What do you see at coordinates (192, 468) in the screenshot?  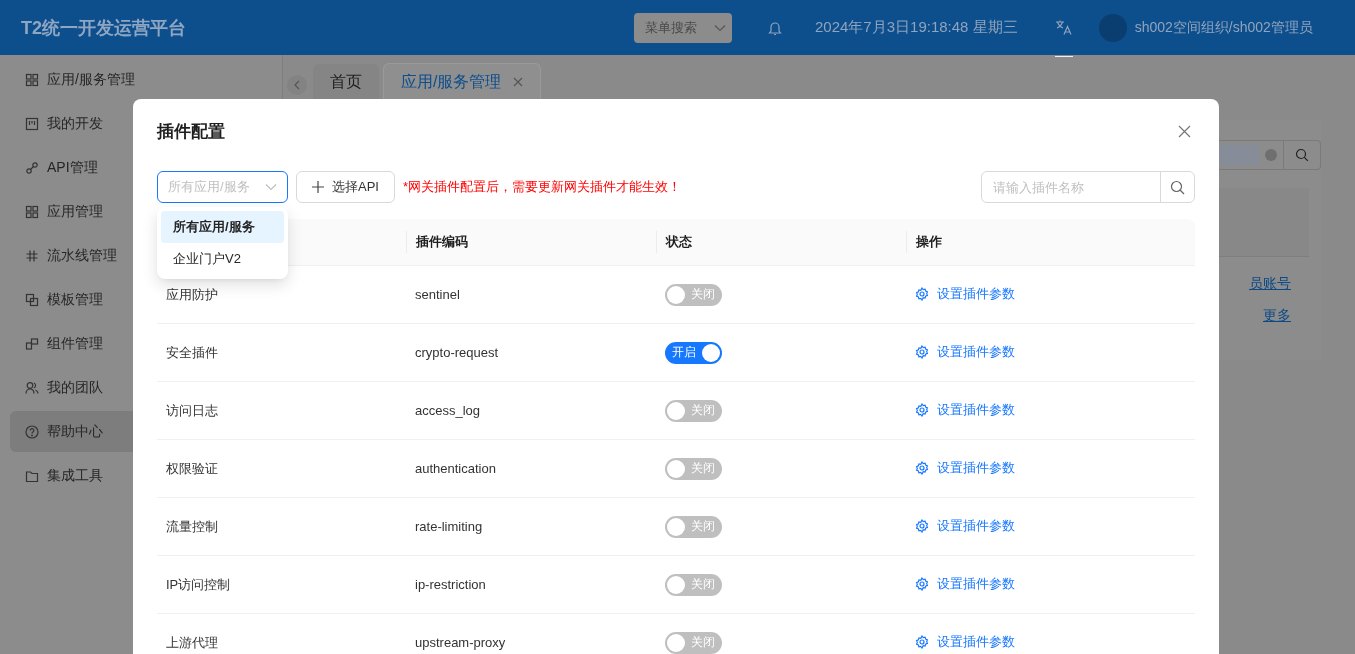 I see `table-cell-text: 权限验证` at bounding box center [192, 468].